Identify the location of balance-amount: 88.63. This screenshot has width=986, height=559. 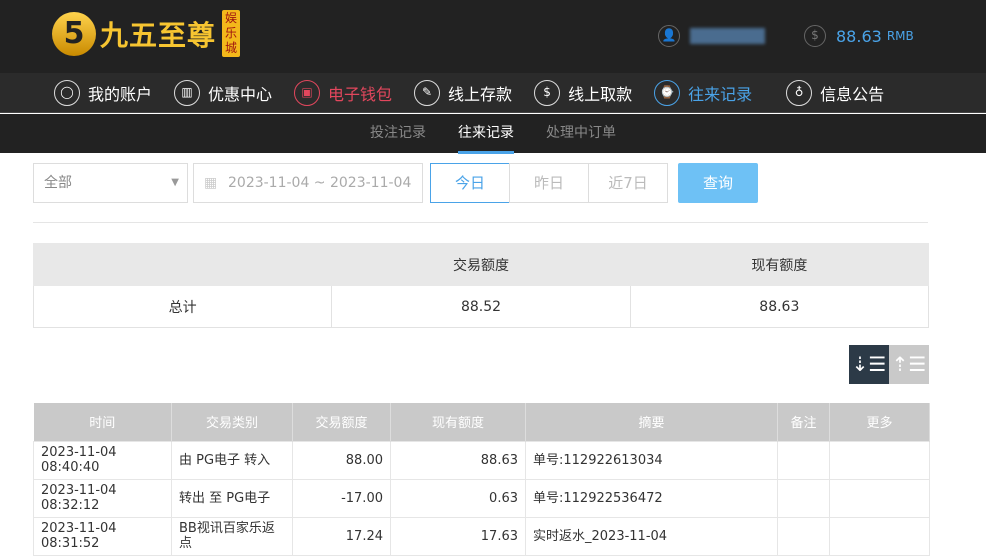
(859, 36).